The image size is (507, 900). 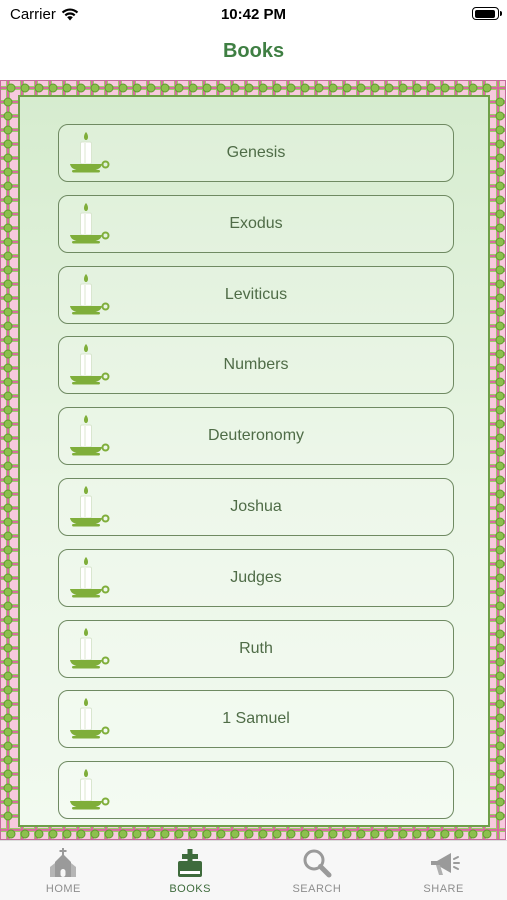 I want to click on book-item: 1 Samuel, so click(x=256, y=719).